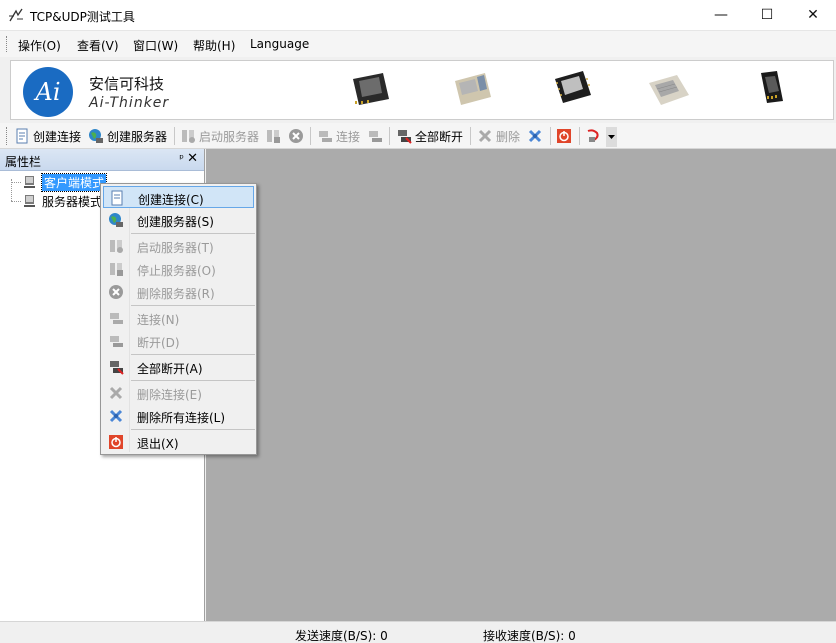 This screenshot has height=643, width=836. I want to click on menu-item-label: 连接(N), so click(158, 320).